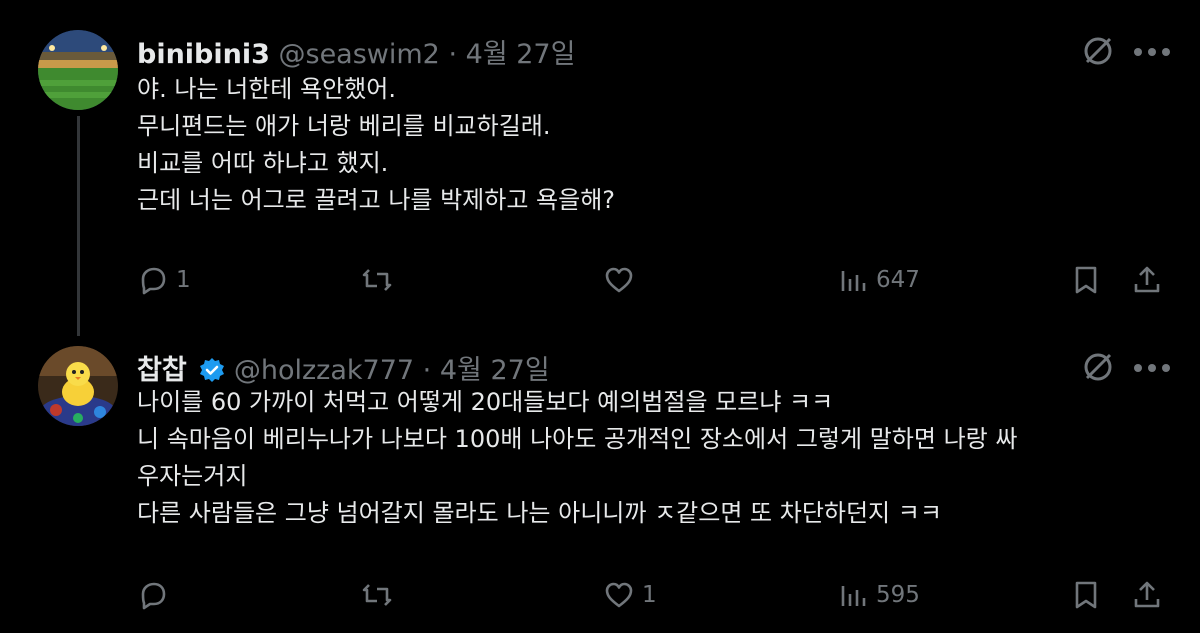  I want to click on views-count: 595, so click(898, 595).